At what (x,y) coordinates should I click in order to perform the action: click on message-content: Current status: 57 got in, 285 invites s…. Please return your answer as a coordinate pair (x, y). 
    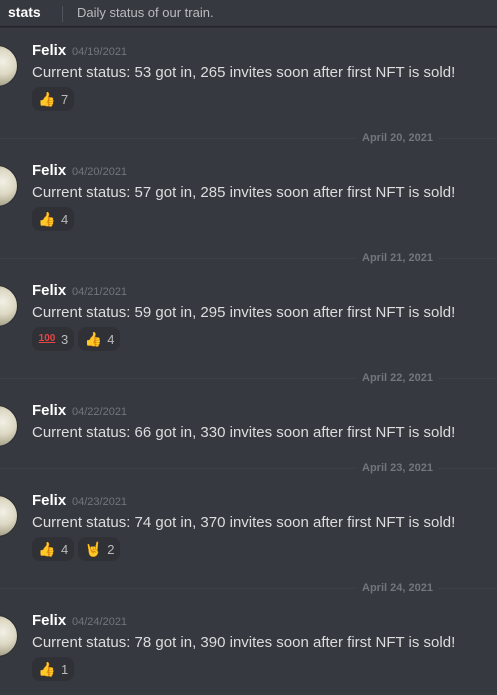
    Looking at the image, I should click on (244, 192).